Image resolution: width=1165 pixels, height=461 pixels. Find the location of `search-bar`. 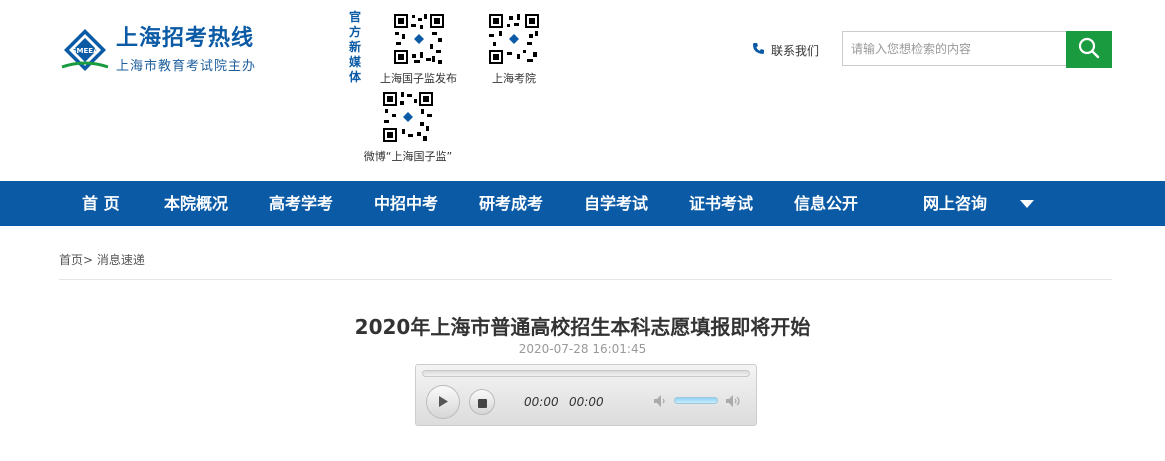

search-bar is located at coordinates (977, 49).